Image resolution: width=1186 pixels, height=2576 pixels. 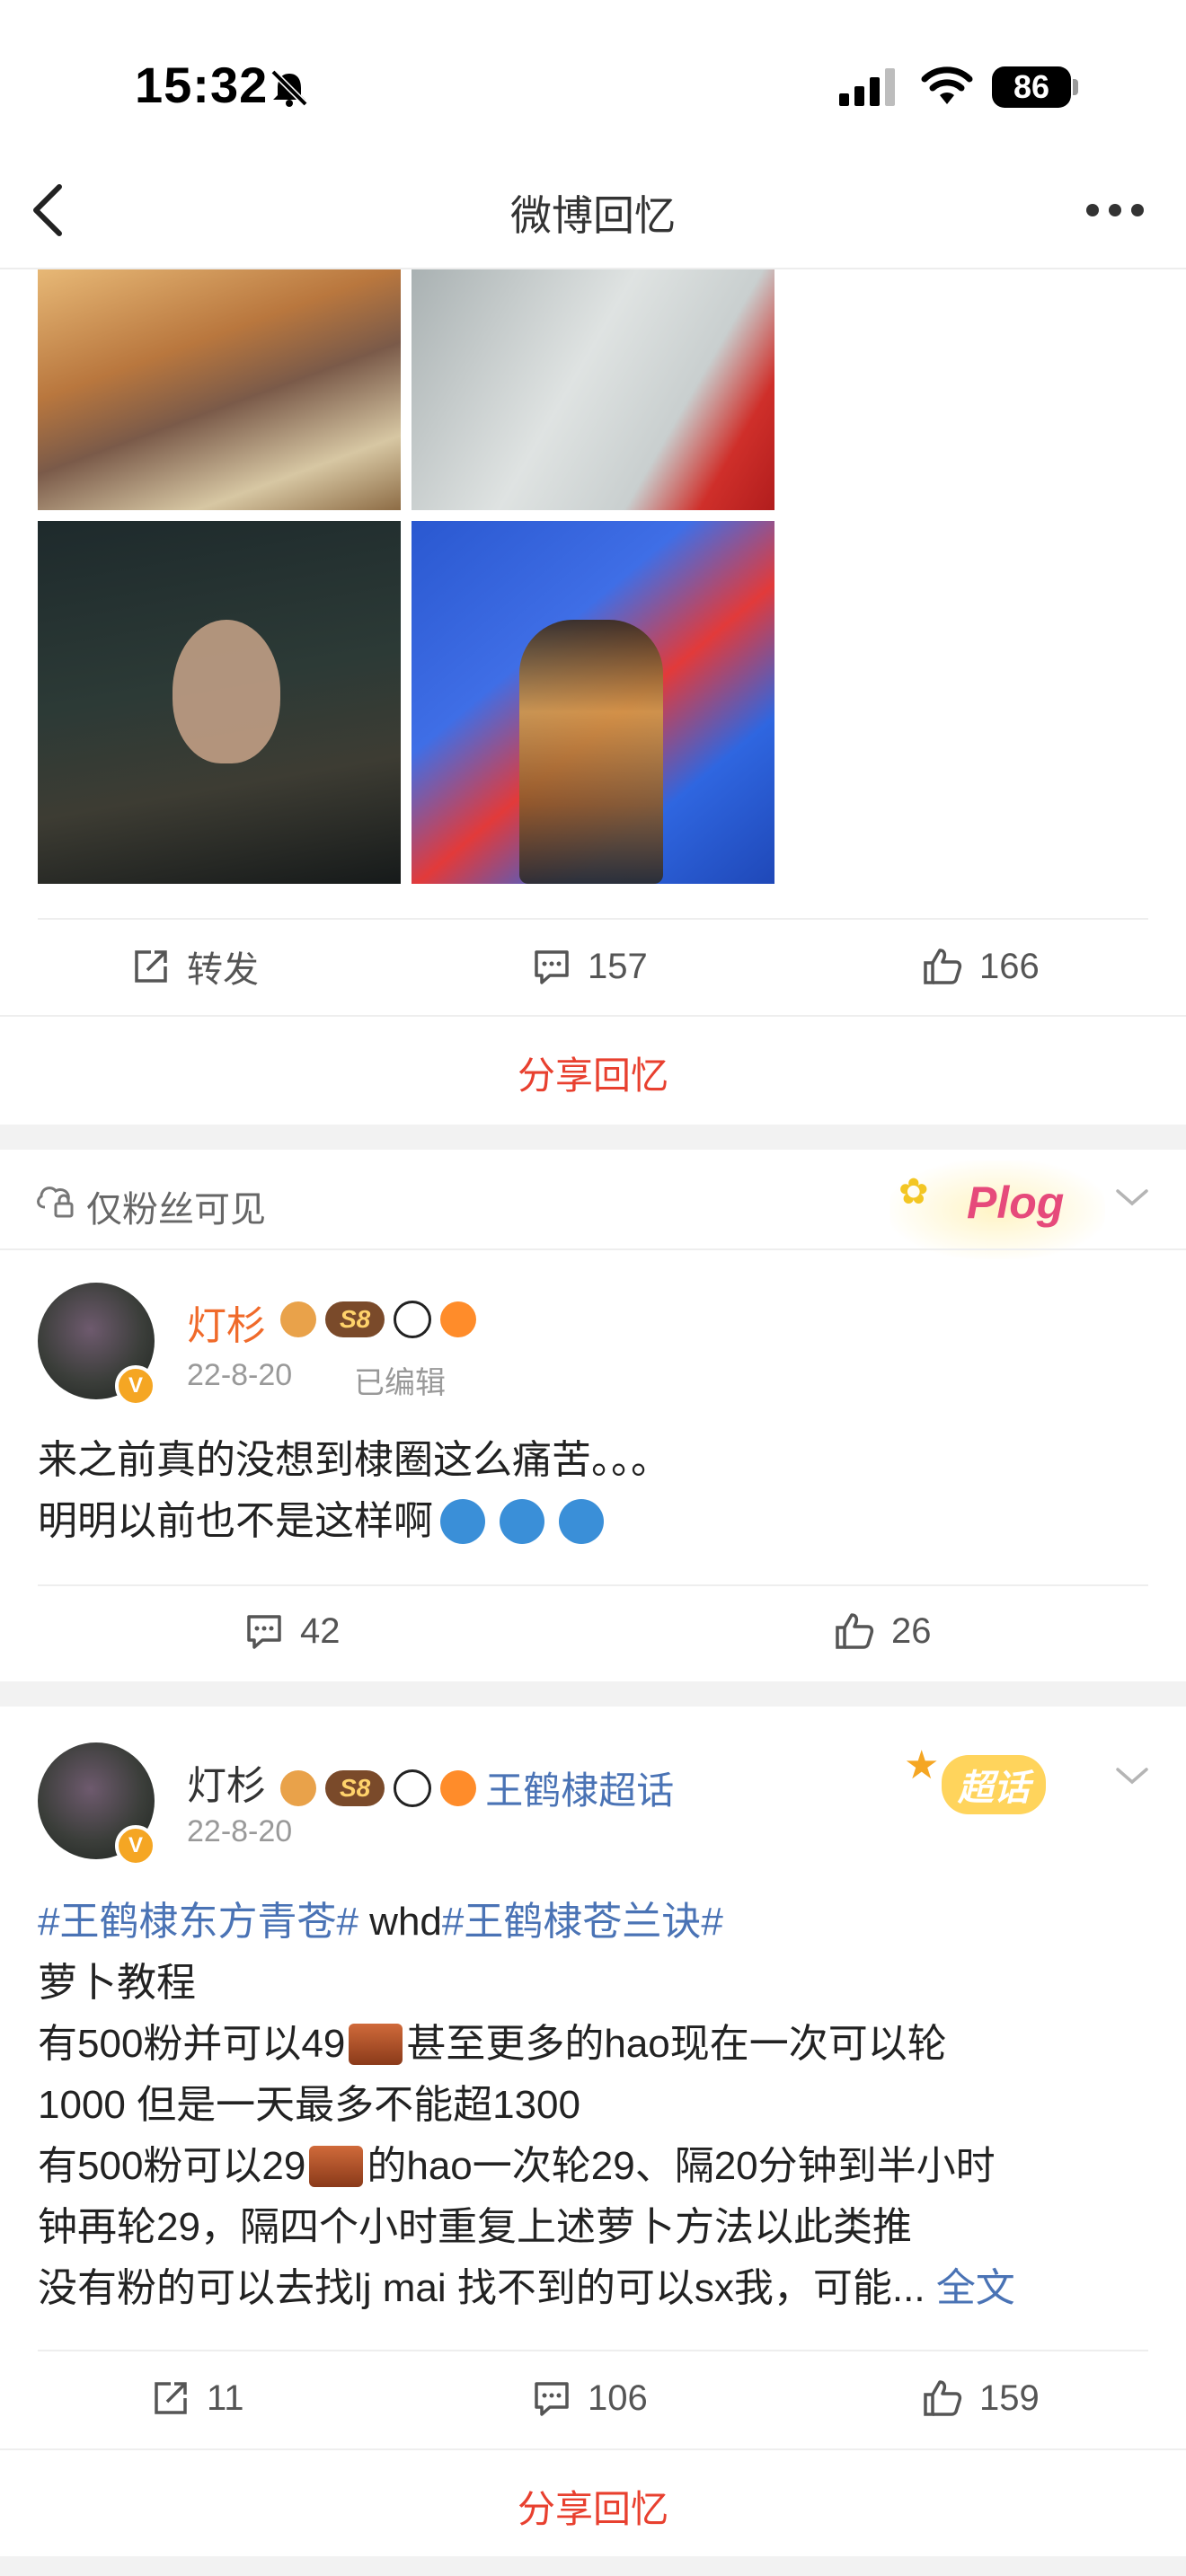 I want to click on post-text-content: 的hao一次轮29、隔20分钟到半小时, so click(x=681, y=2166).